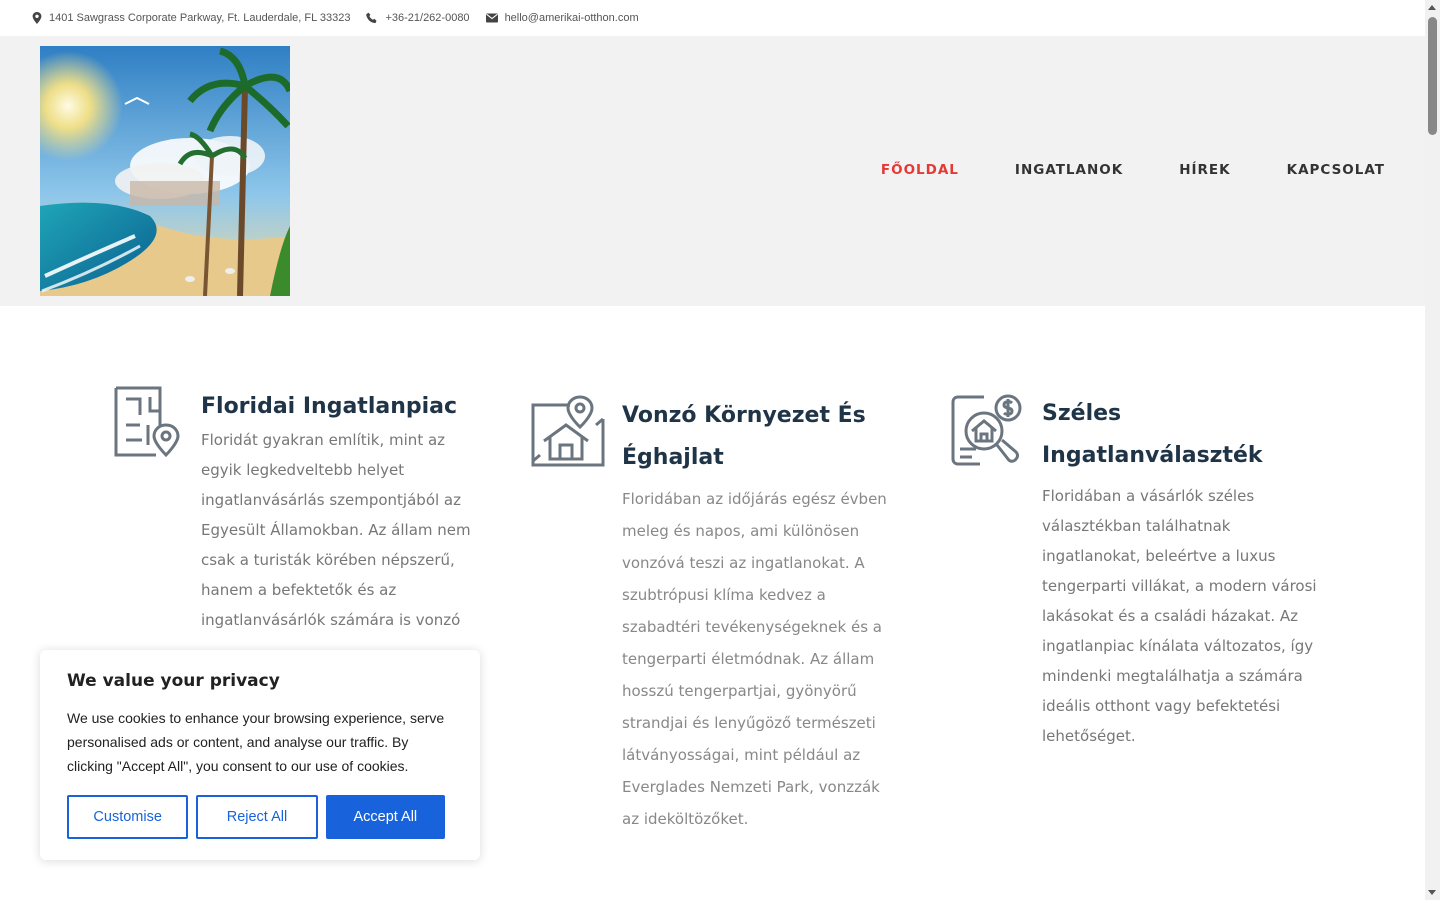 This screenshot has height=900, width=1440. I want to click on nav-item-kapcsolat: KAPCSOLAT, so click(1336, 170).